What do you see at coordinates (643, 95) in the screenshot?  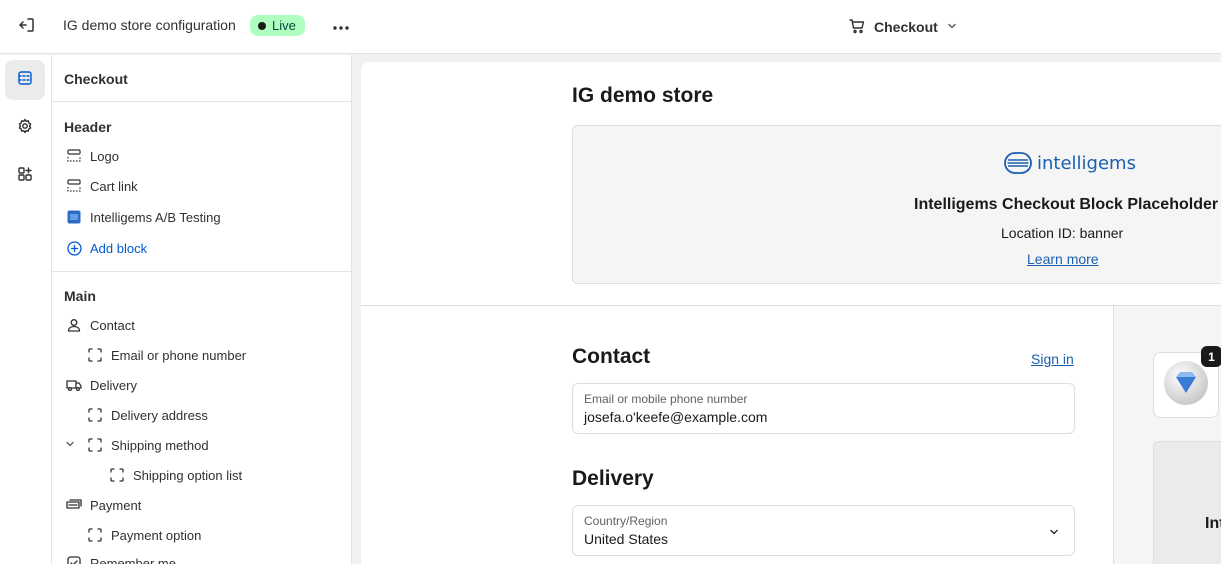 I see `store-name: IG demo store` at bounding box center [643, 95].